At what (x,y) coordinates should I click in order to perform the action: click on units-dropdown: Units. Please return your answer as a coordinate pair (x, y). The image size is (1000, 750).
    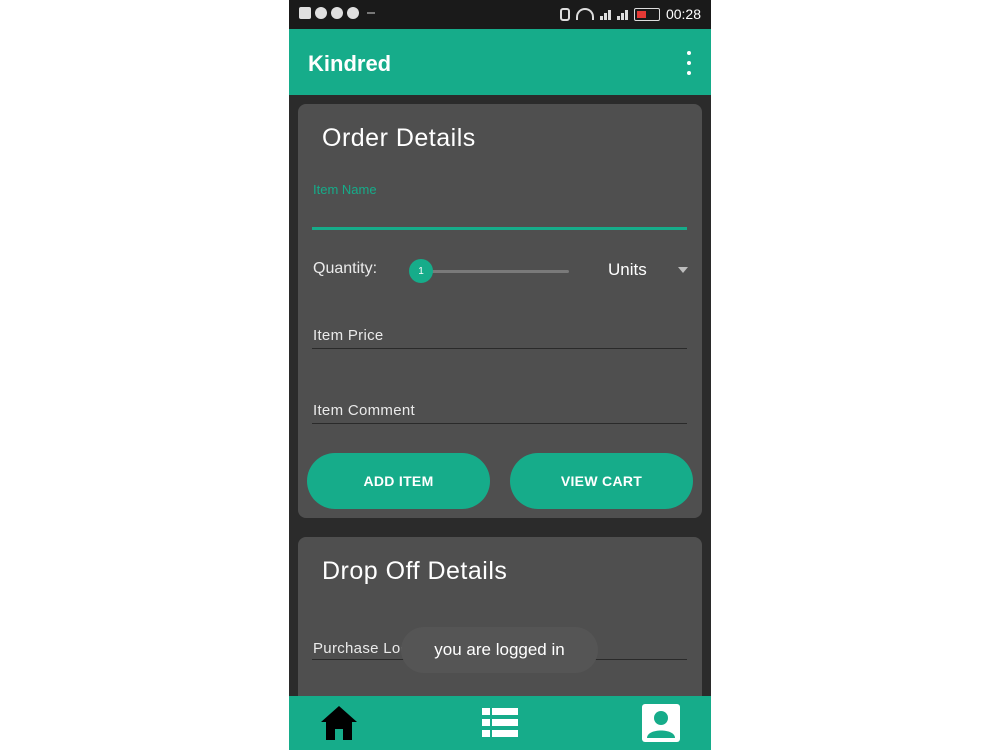
    Looking at the image, I should click on (647, 272).